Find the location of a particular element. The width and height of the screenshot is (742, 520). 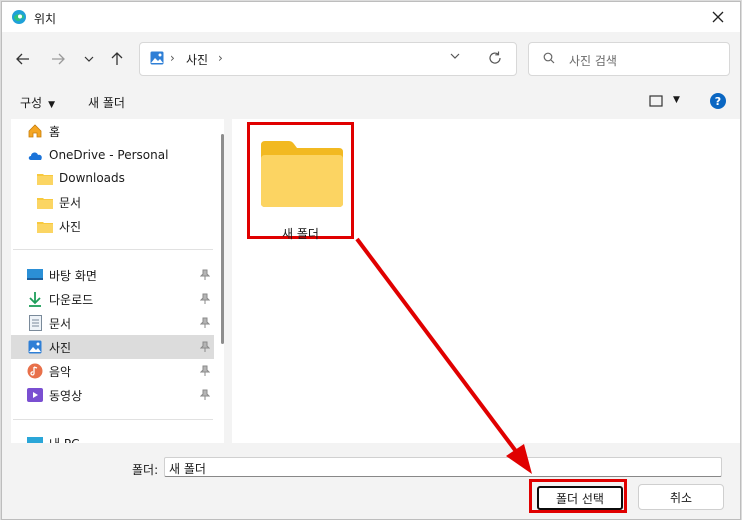

sidebar-item-pictures: 사진 is located at coordinates (49, 347).